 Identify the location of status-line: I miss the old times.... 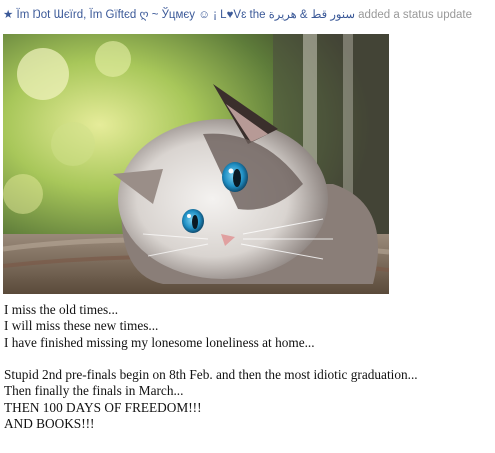
(61, 309).